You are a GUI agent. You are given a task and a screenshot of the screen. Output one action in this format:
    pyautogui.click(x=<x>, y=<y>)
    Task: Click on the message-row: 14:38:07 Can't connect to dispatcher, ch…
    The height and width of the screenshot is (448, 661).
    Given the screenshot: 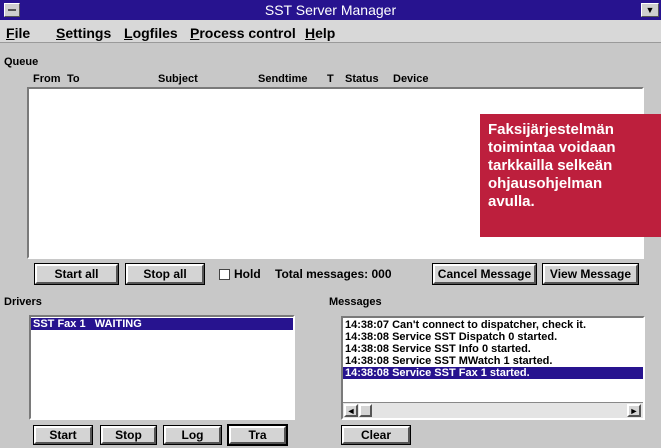 What is the action you would take?
    pyautogui.click(x=466, y=325)
    